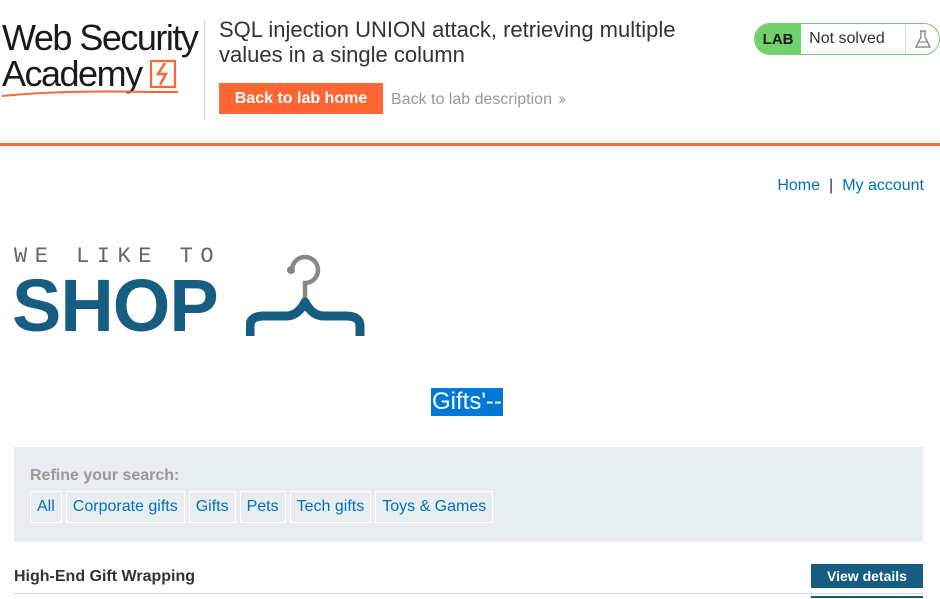  What do you see at coordinates (867, 576) in the screenshot?
I see `view-details-button: View details` at bounding box center [867, 576].